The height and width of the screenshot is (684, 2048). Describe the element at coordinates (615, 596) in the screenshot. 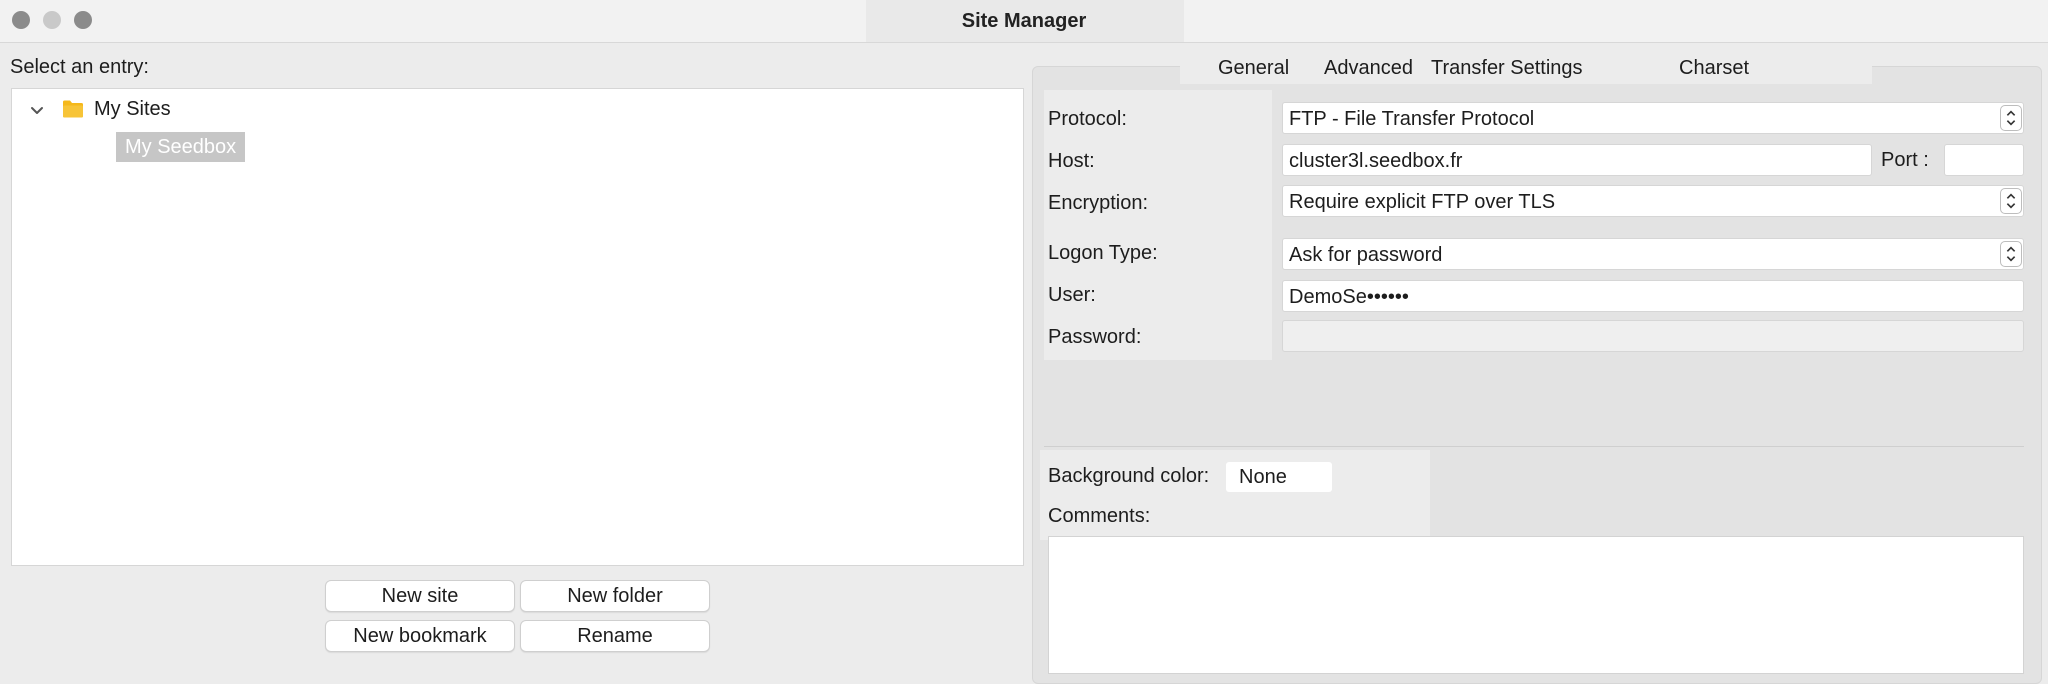

I see `new-folder-button: New folder` at that location.